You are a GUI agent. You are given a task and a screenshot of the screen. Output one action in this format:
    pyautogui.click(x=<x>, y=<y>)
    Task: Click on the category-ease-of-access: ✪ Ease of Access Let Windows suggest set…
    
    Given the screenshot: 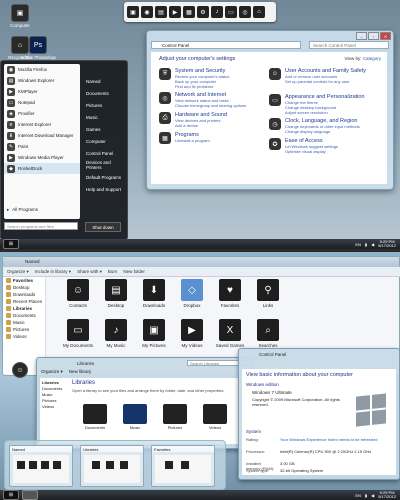 What is the action you would take?
    pyautogui.click(x=324, y=146)
    